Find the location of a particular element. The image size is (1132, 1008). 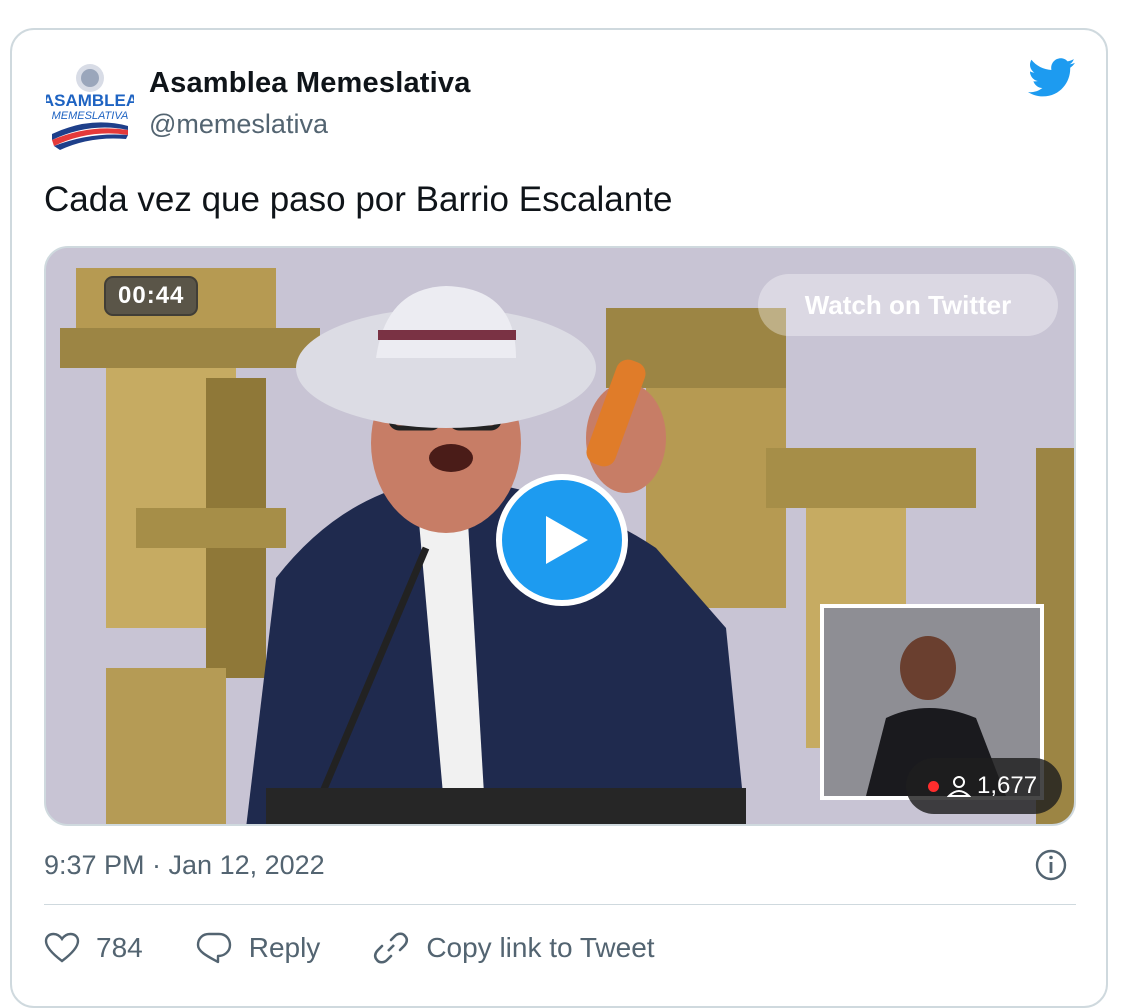

viewer-count: 1,677 is located at coordinates (1007, 785).